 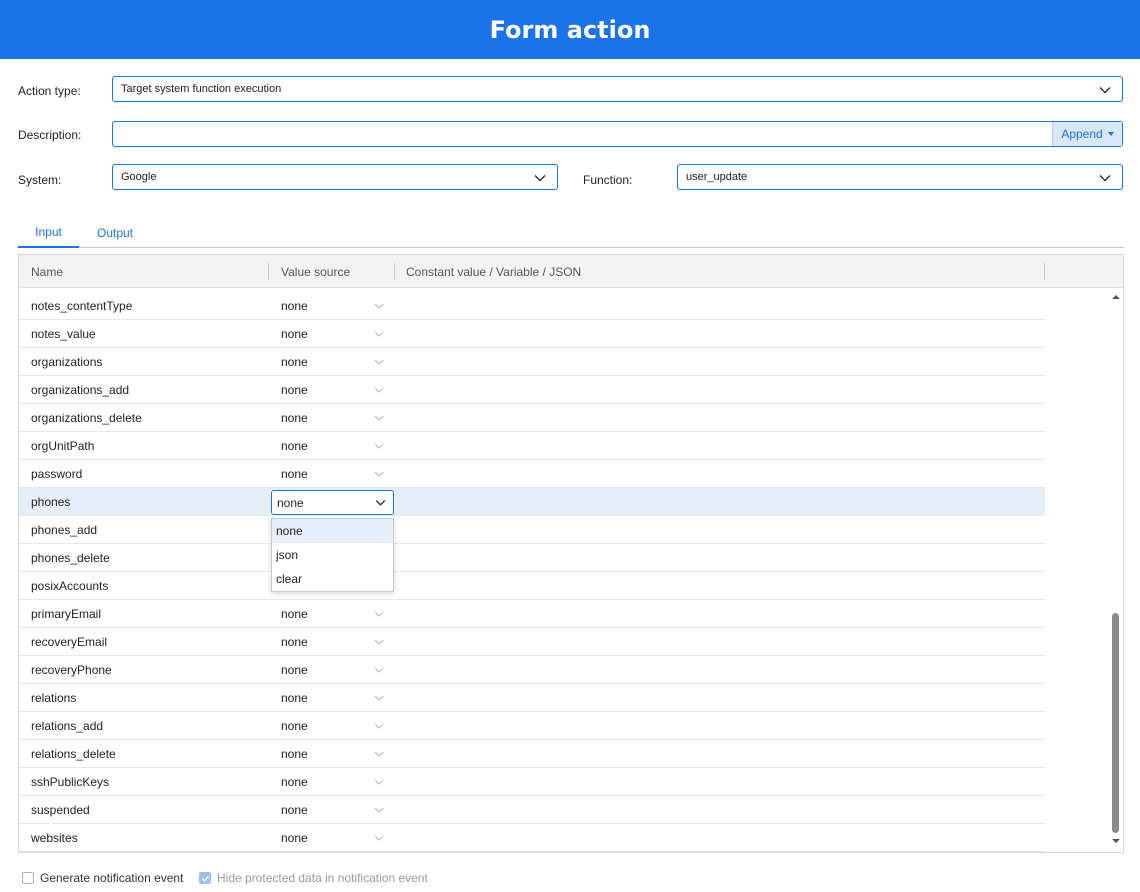 I want to click on tab-bar: Input Output, so click(x=571, y=233).